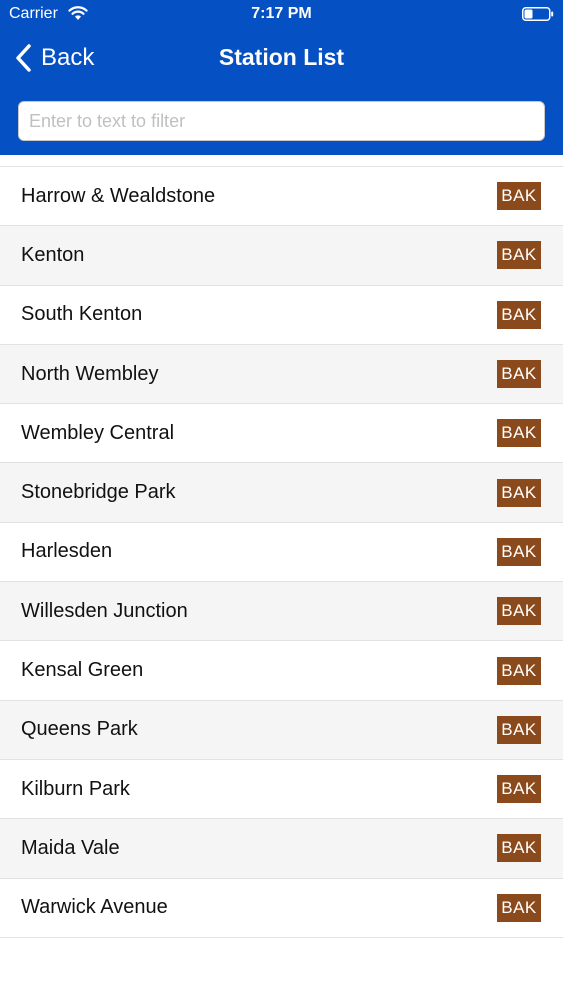  Describe the element at coordinates (70, 847) in the screenshot. I see `station-name: Maida Vale` at that location.